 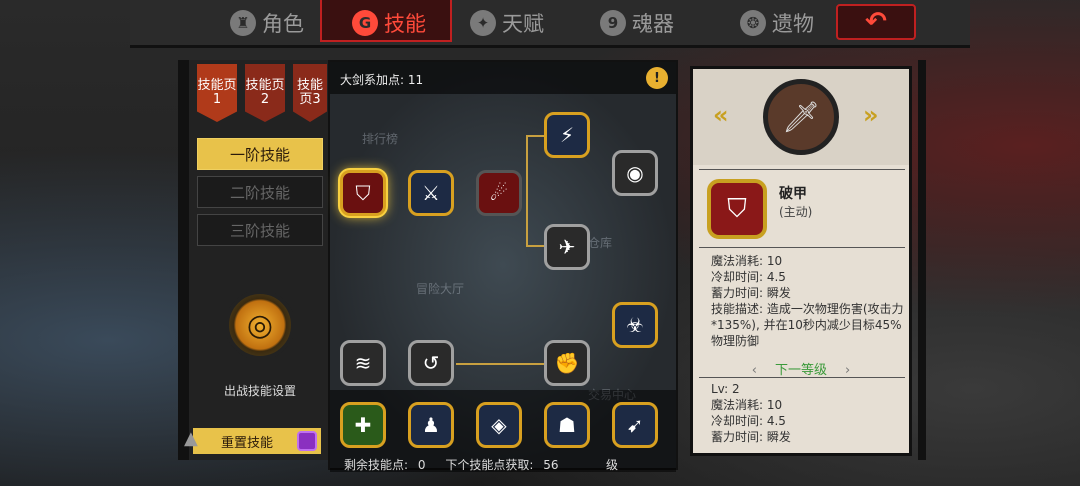 What do you see at coordinates (243, 23) in the screenshot?
I see `helmet-icon: ♜` at bounding box center [243, 23].